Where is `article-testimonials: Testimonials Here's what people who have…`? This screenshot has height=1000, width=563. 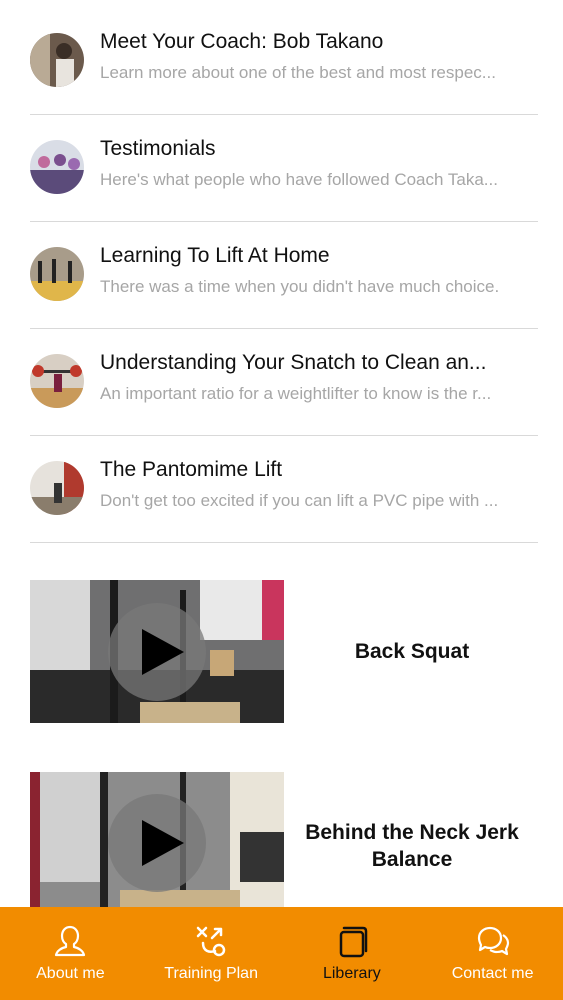
article-testimonials: Testimonials Here's what people who have… is located at coordinates (284, 168).